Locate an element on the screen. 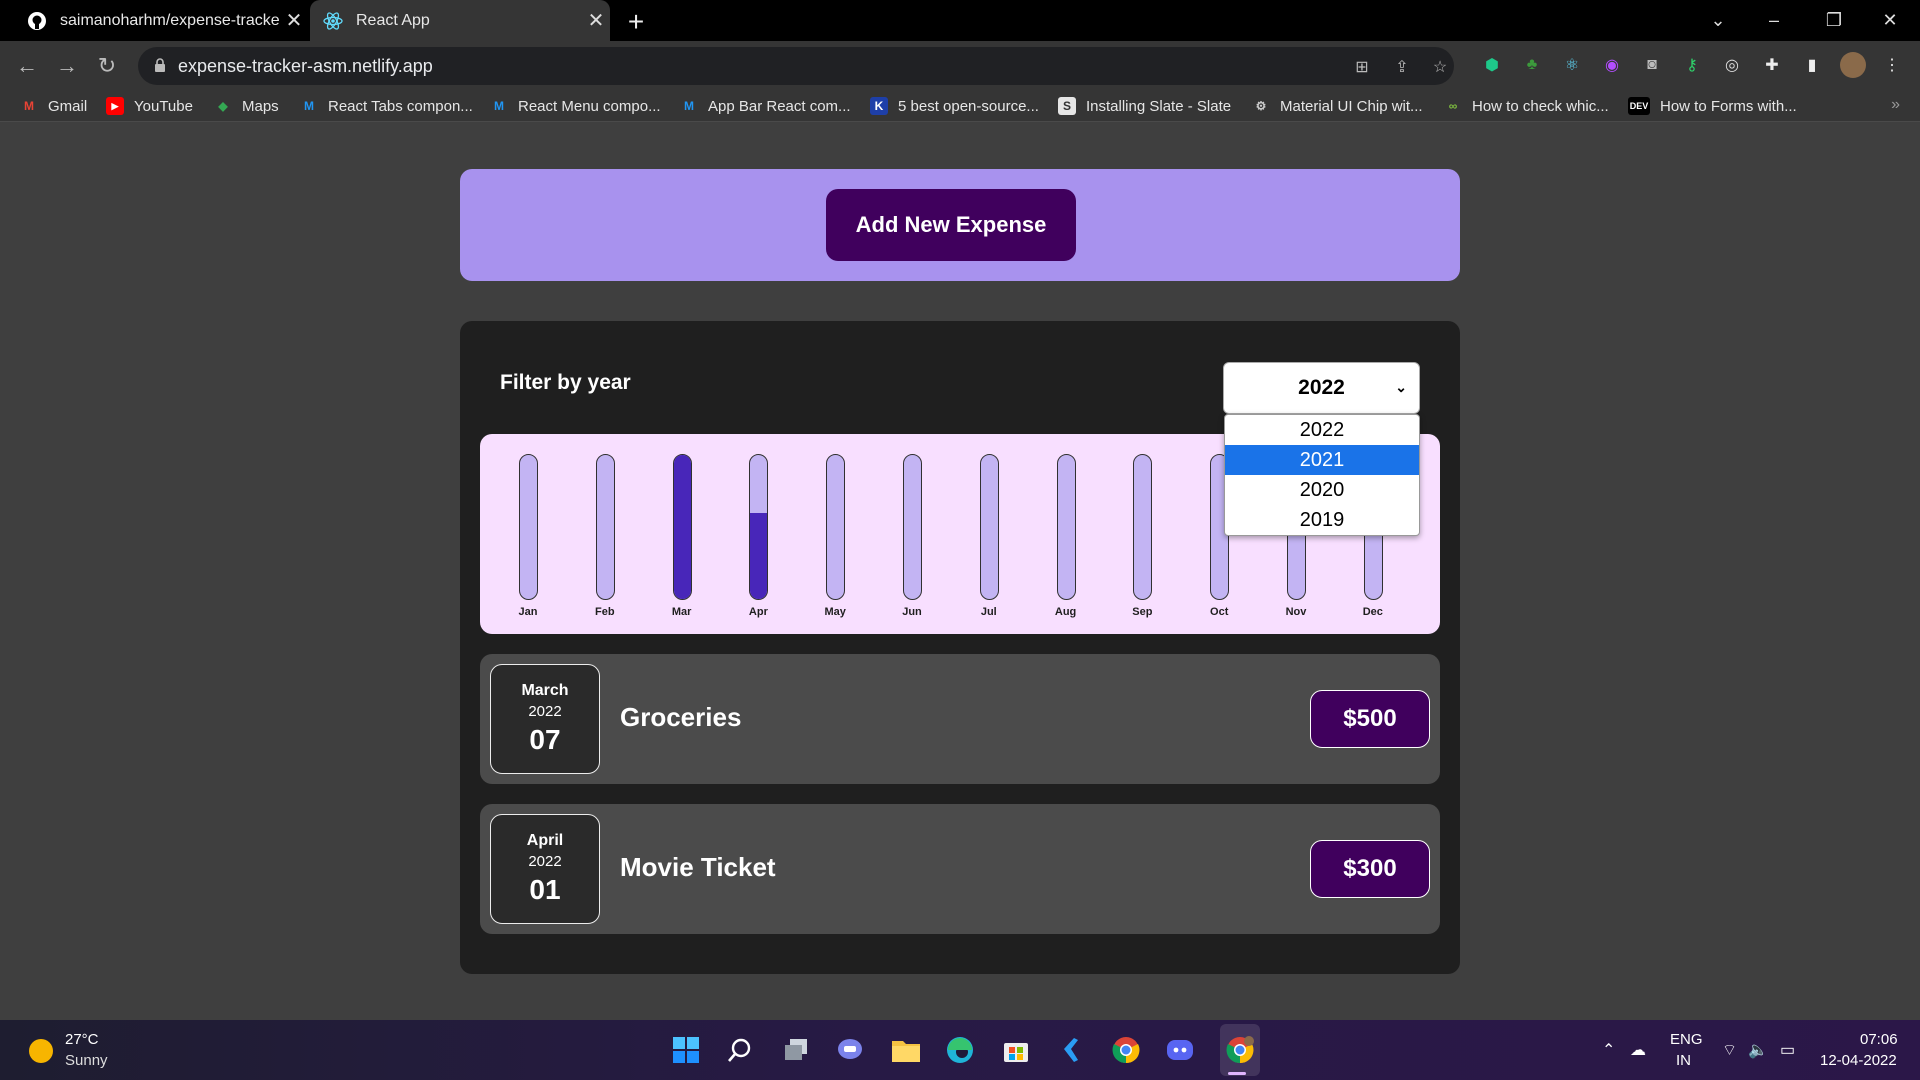  browser-tab-github: saimanoharhm/expense-tracker: ✕ is located at coordinates (161, 20).